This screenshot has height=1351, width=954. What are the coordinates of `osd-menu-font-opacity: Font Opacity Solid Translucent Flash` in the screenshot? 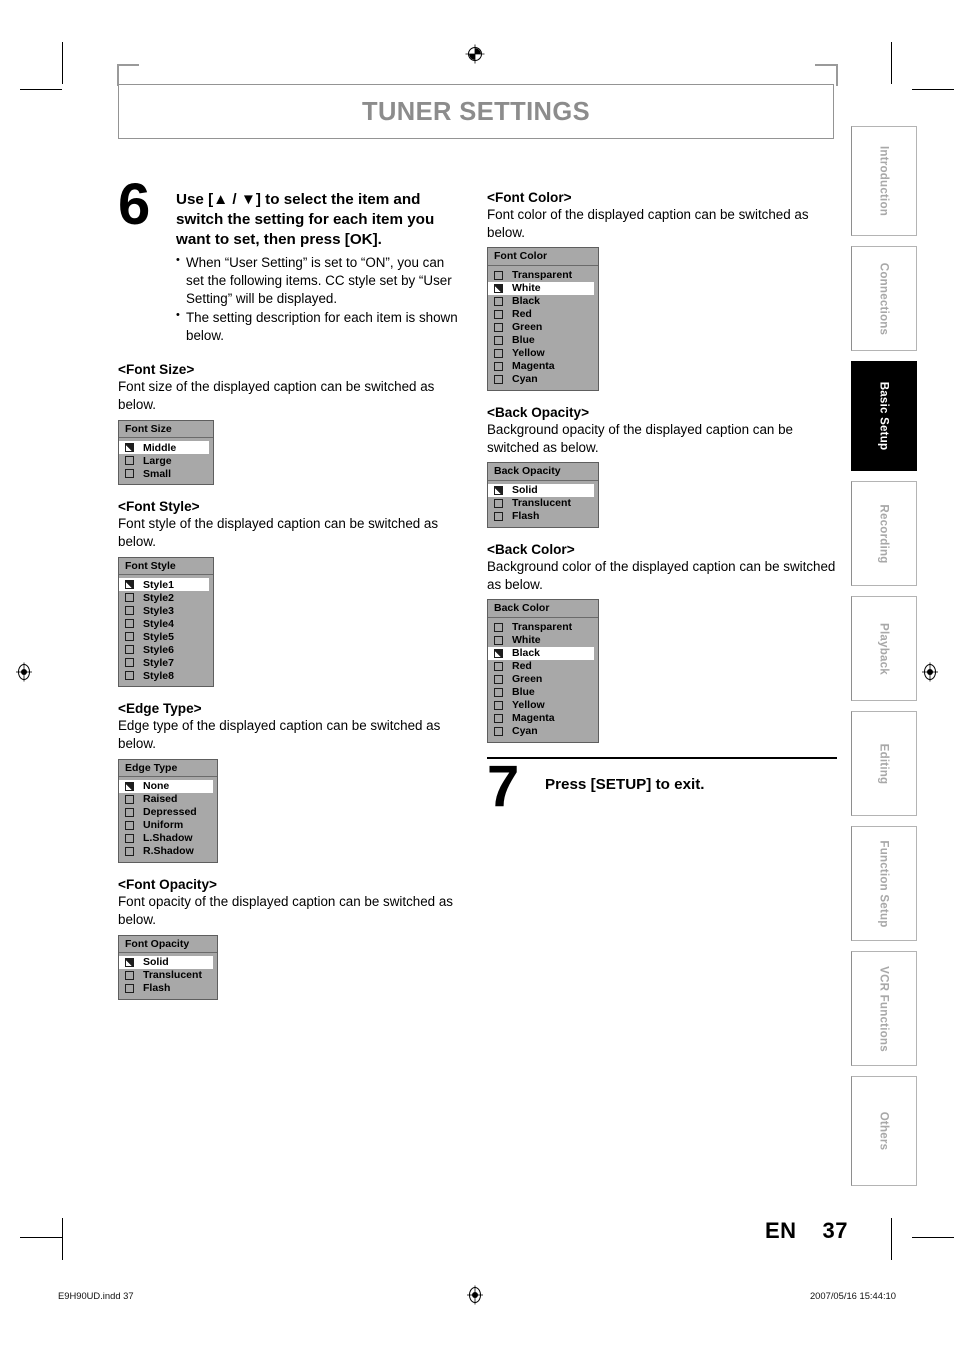 It's located at (168, 967).